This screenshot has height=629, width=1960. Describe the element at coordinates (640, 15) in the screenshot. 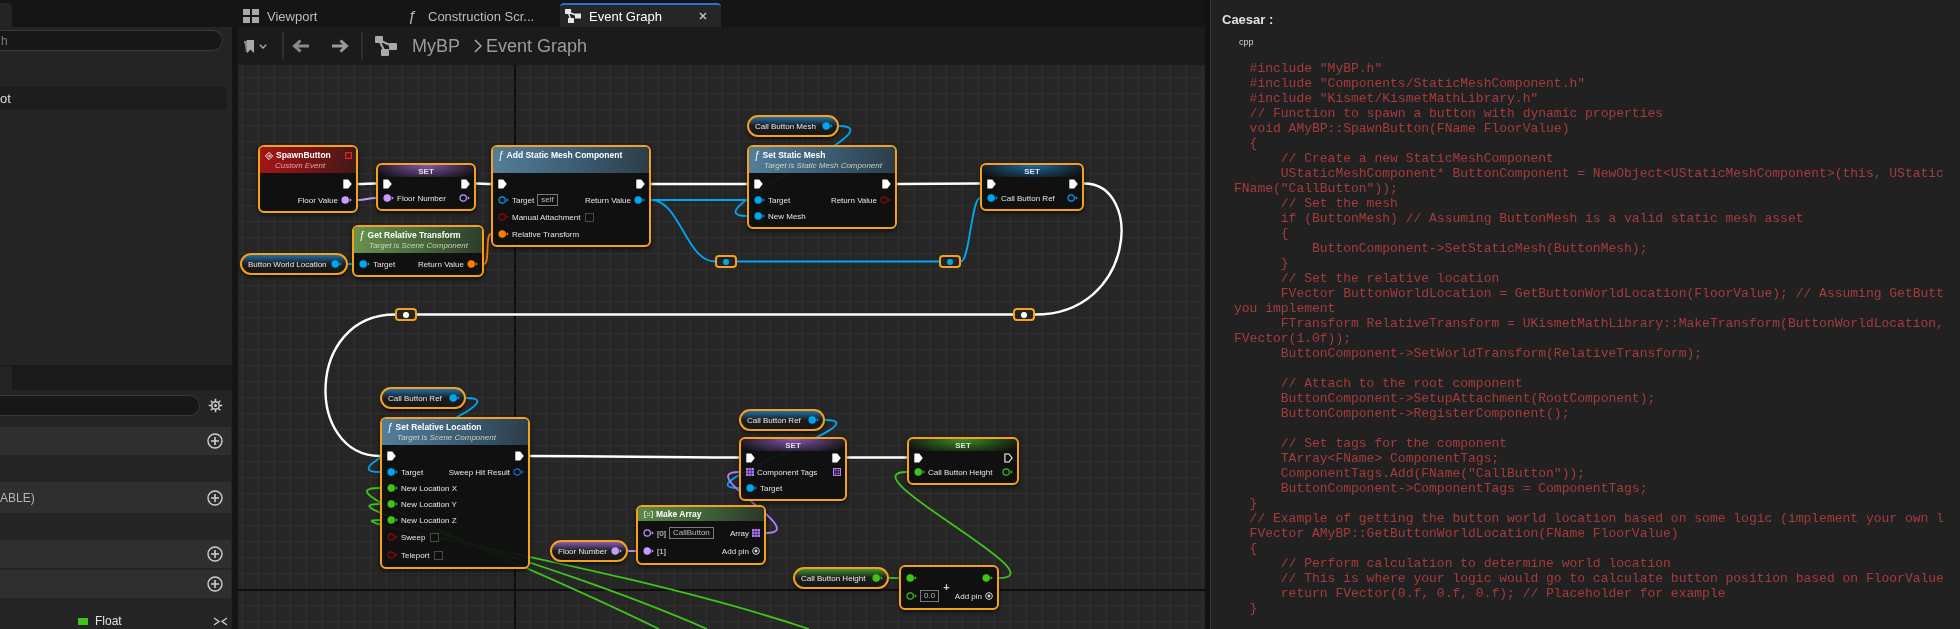

I see `editor-tab: Event Graph` at that location.